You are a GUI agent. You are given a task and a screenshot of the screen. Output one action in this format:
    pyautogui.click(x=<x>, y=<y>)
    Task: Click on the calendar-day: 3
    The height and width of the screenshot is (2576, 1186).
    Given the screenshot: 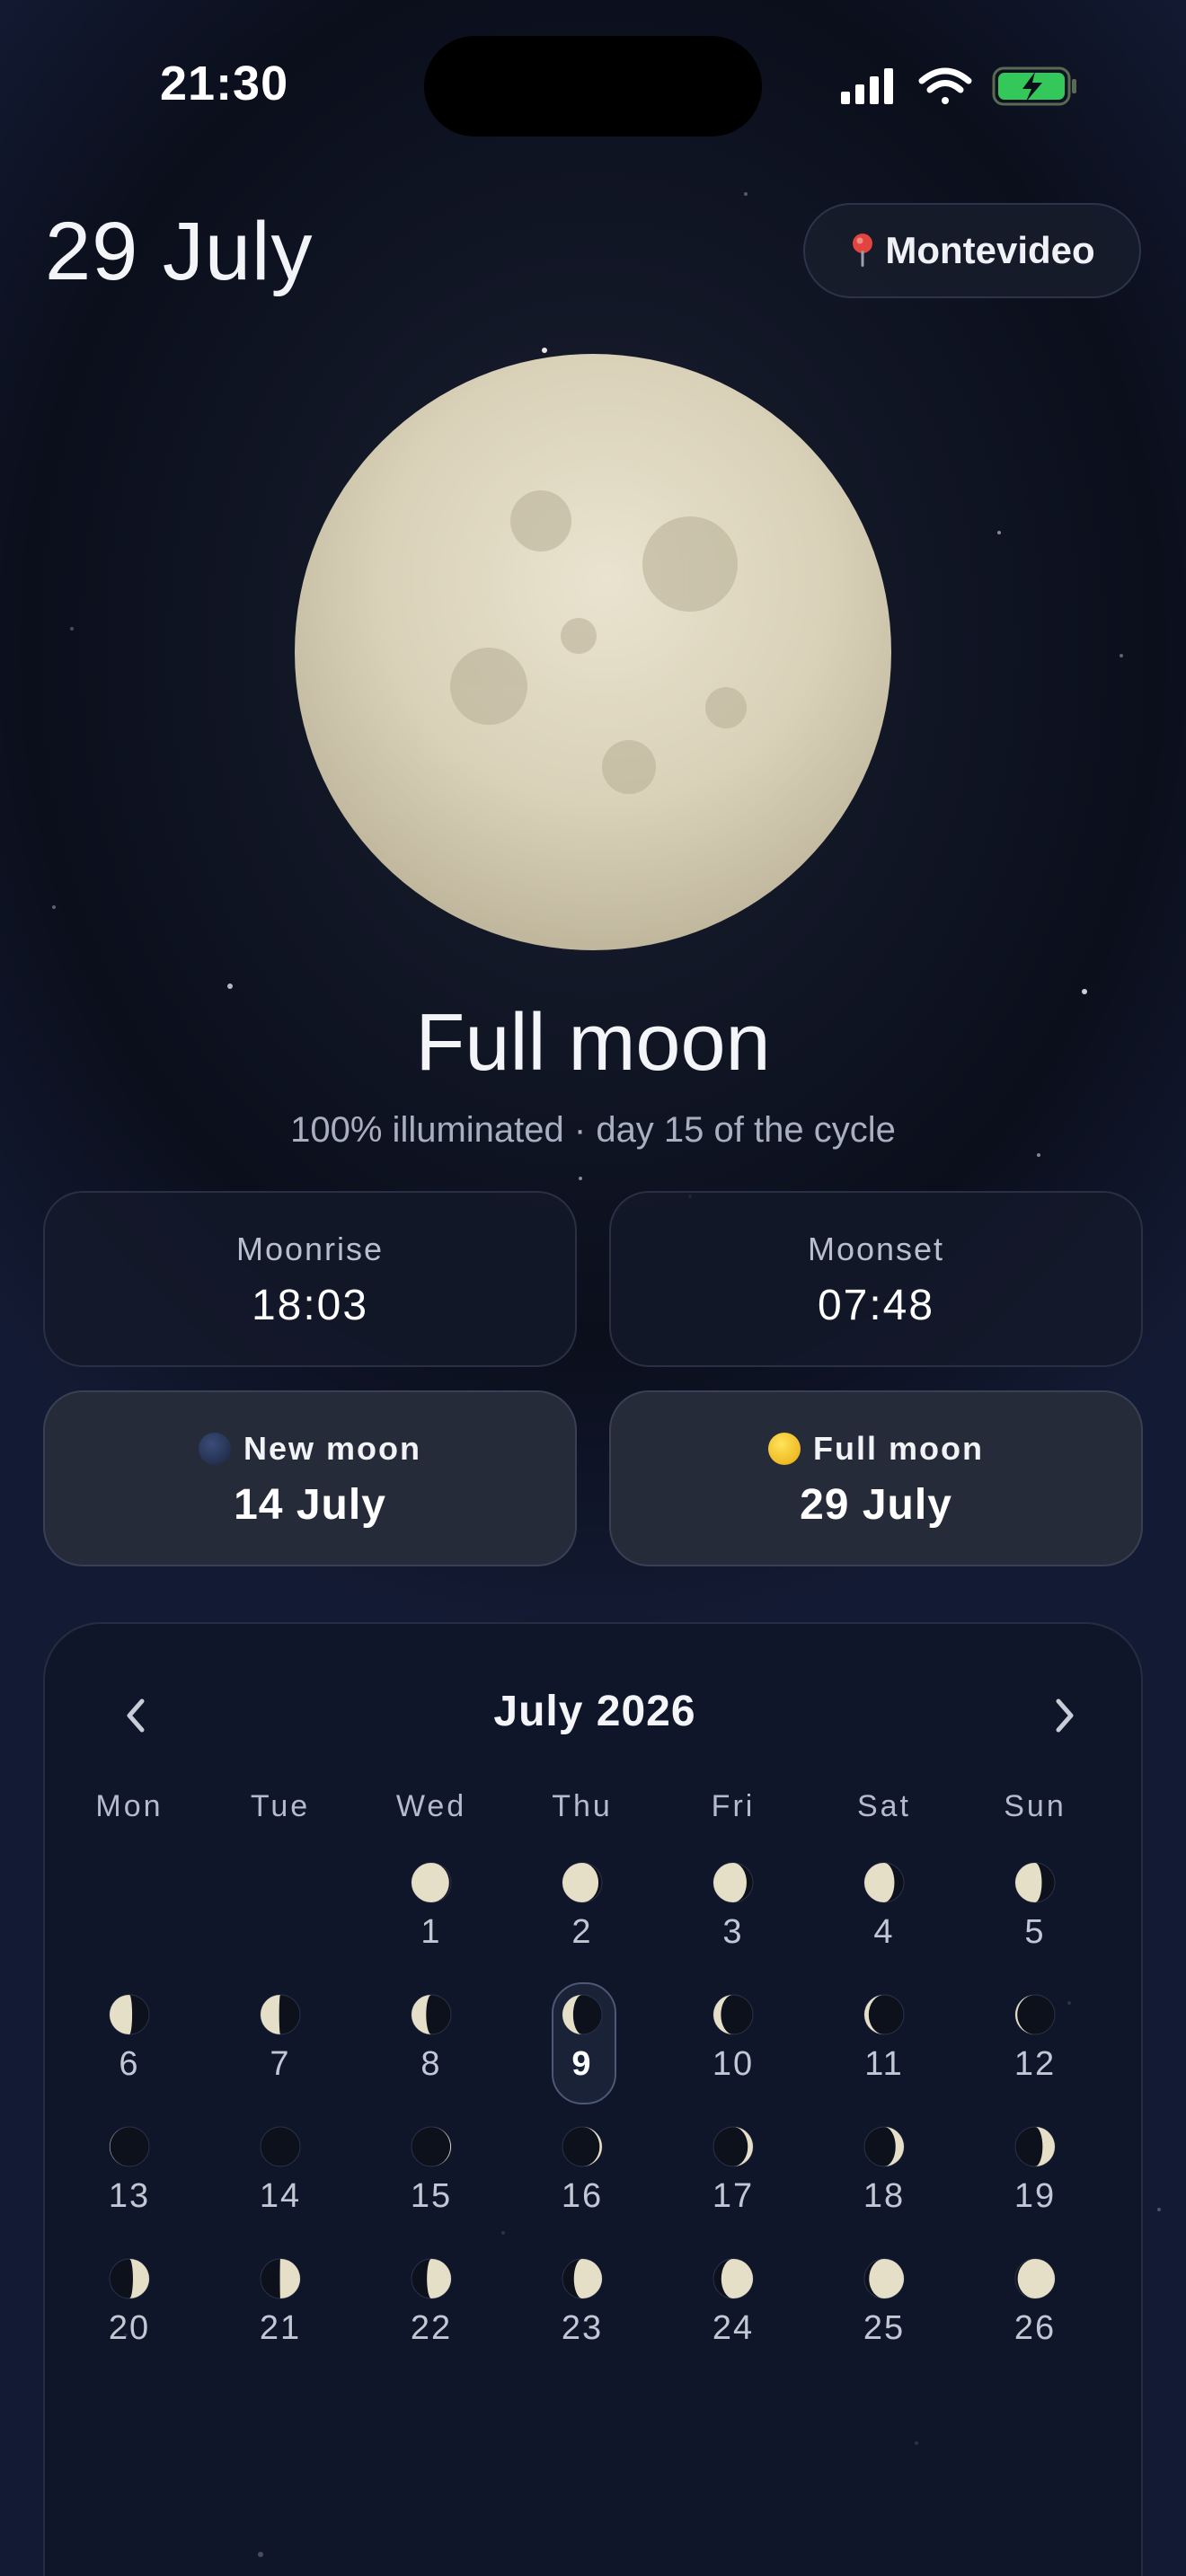 What is the action you would take?
    pyautogui.click(x=733, y=1923)
    